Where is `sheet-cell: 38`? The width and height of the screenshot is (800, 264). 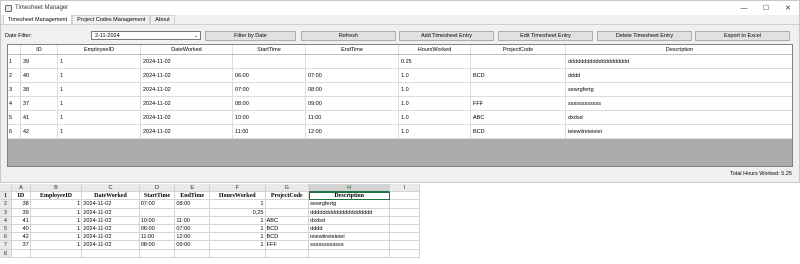
sheet-cell: 38 is located at coordinates (21, 204).